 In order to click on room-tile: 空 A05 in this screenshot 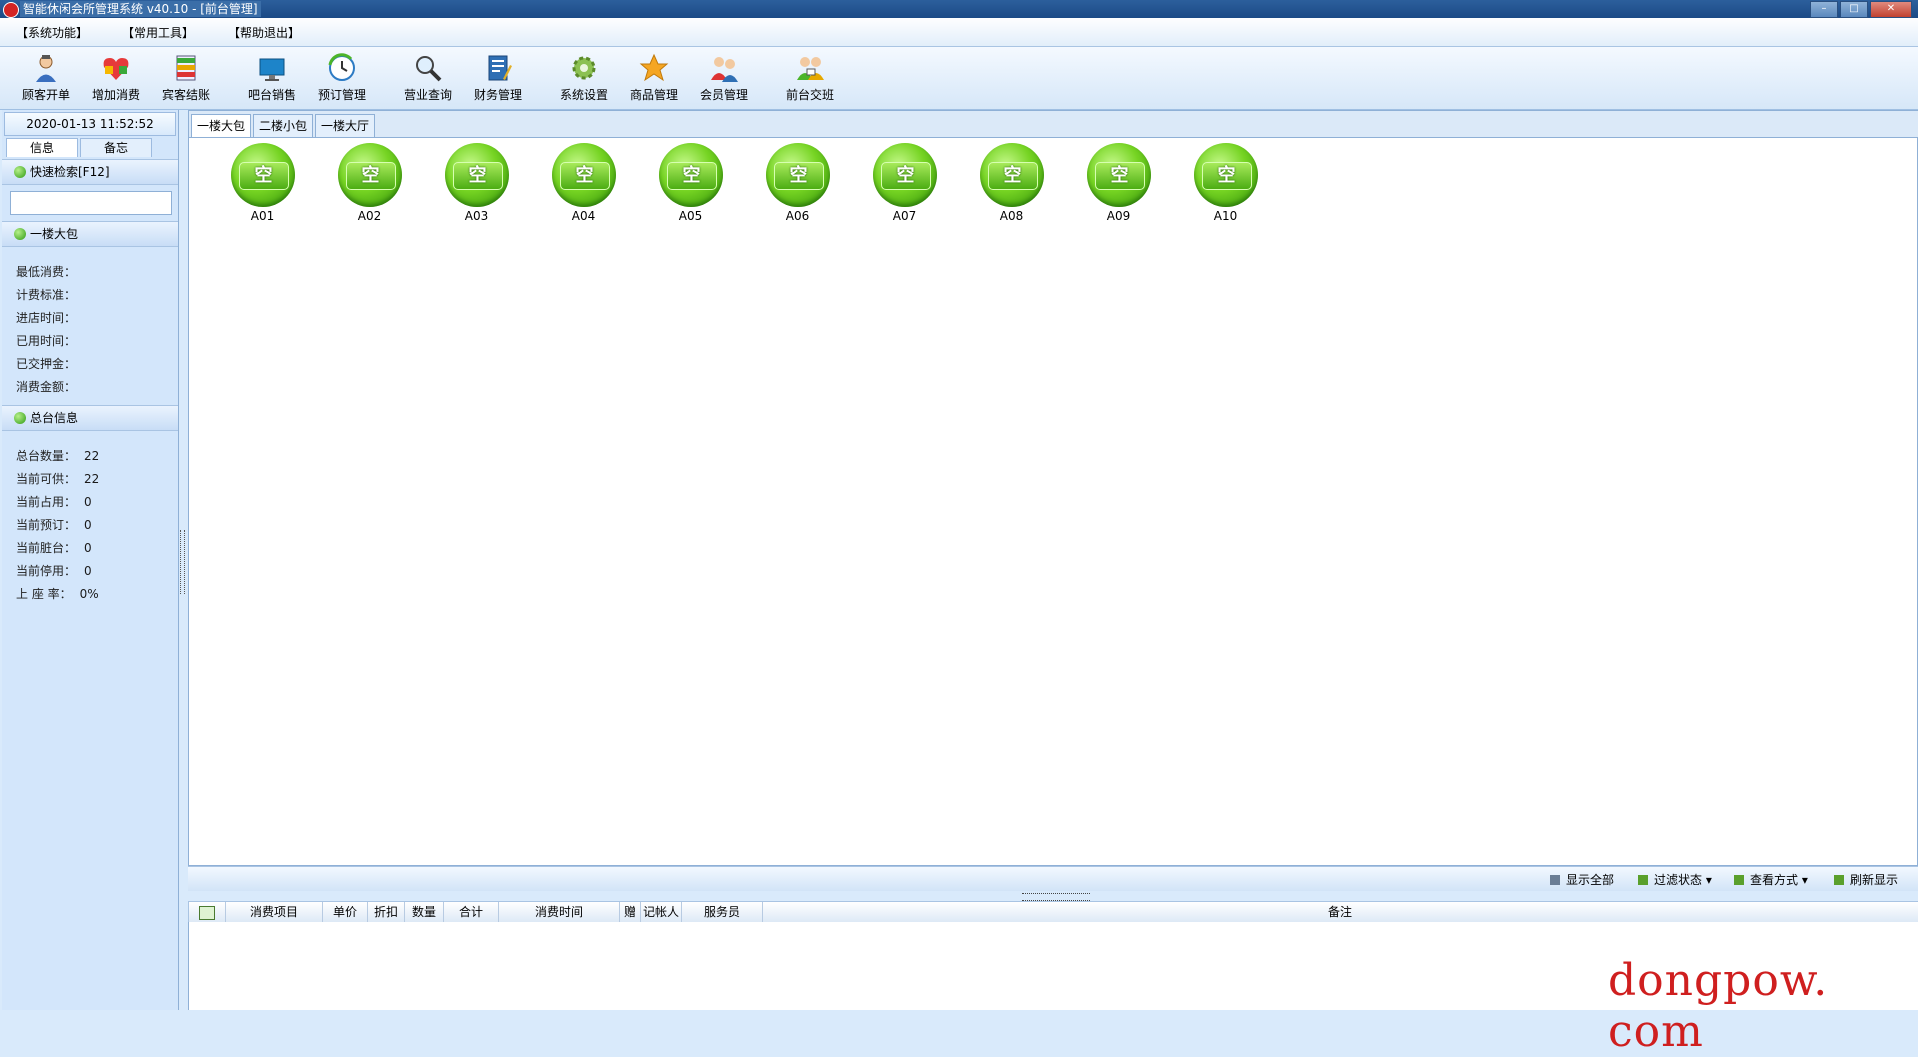, I will do `click(690, 183)`.